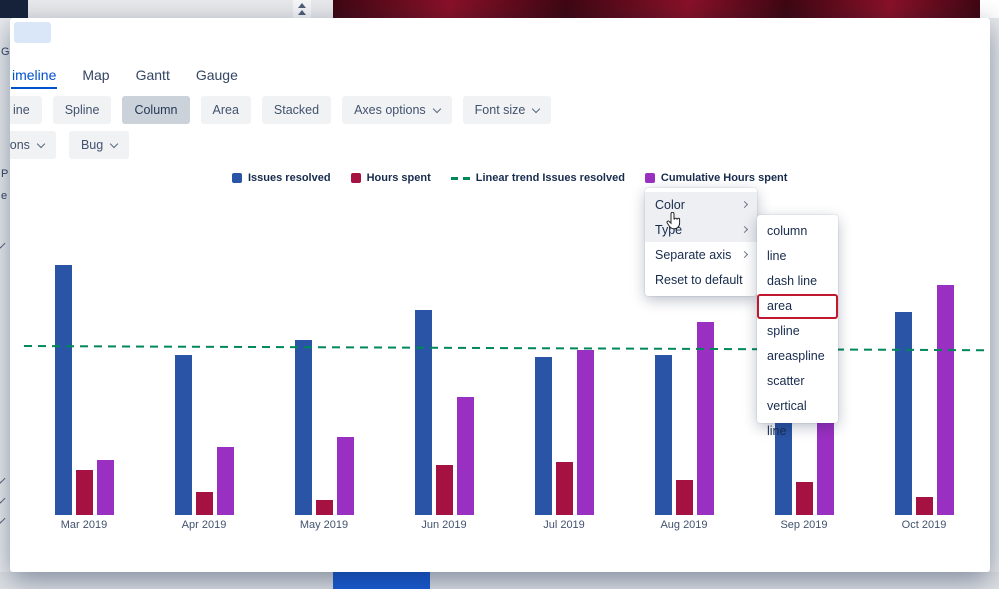 This screenshot has width=999, height=589. I want to click on submenu-item-column: column, so click(797, 231).